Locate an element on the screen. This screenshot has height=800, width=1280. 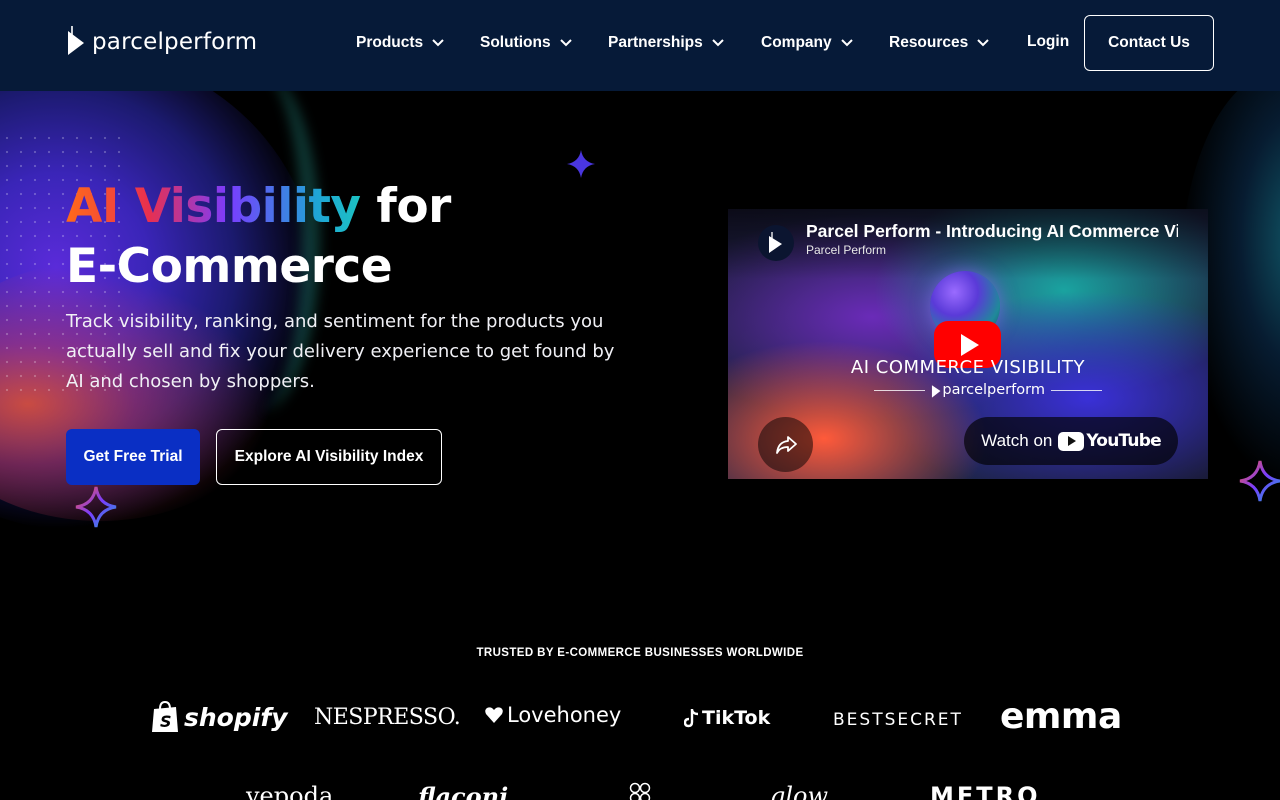
play-icon is located at coordinates (969, 344).